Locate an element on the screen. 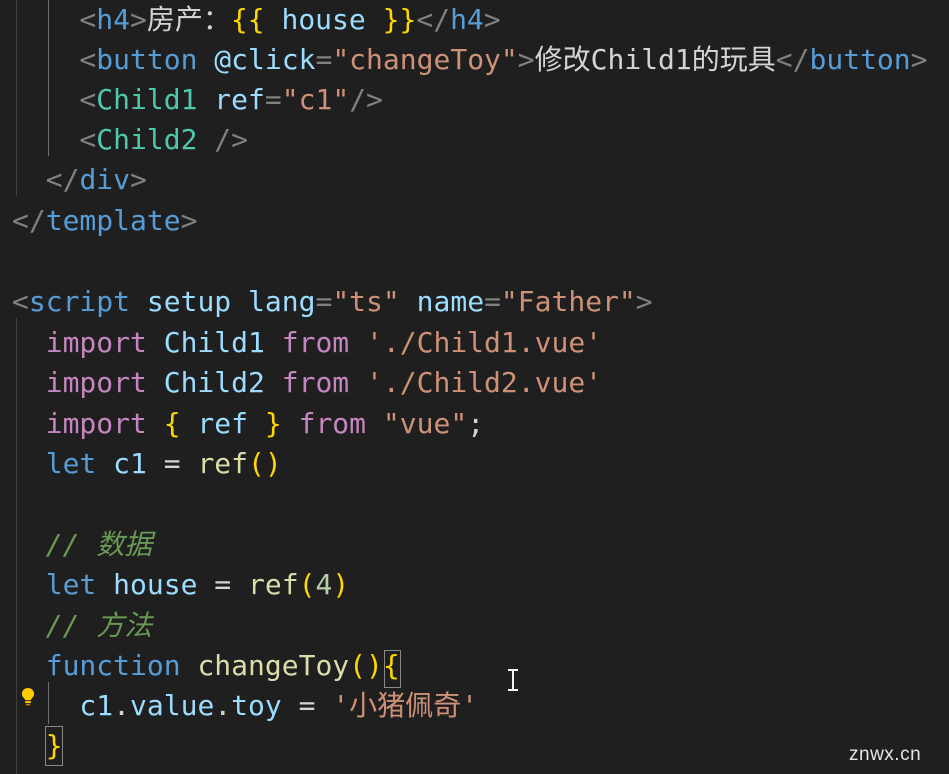  code-token: script is located at coordinates (79, 301).